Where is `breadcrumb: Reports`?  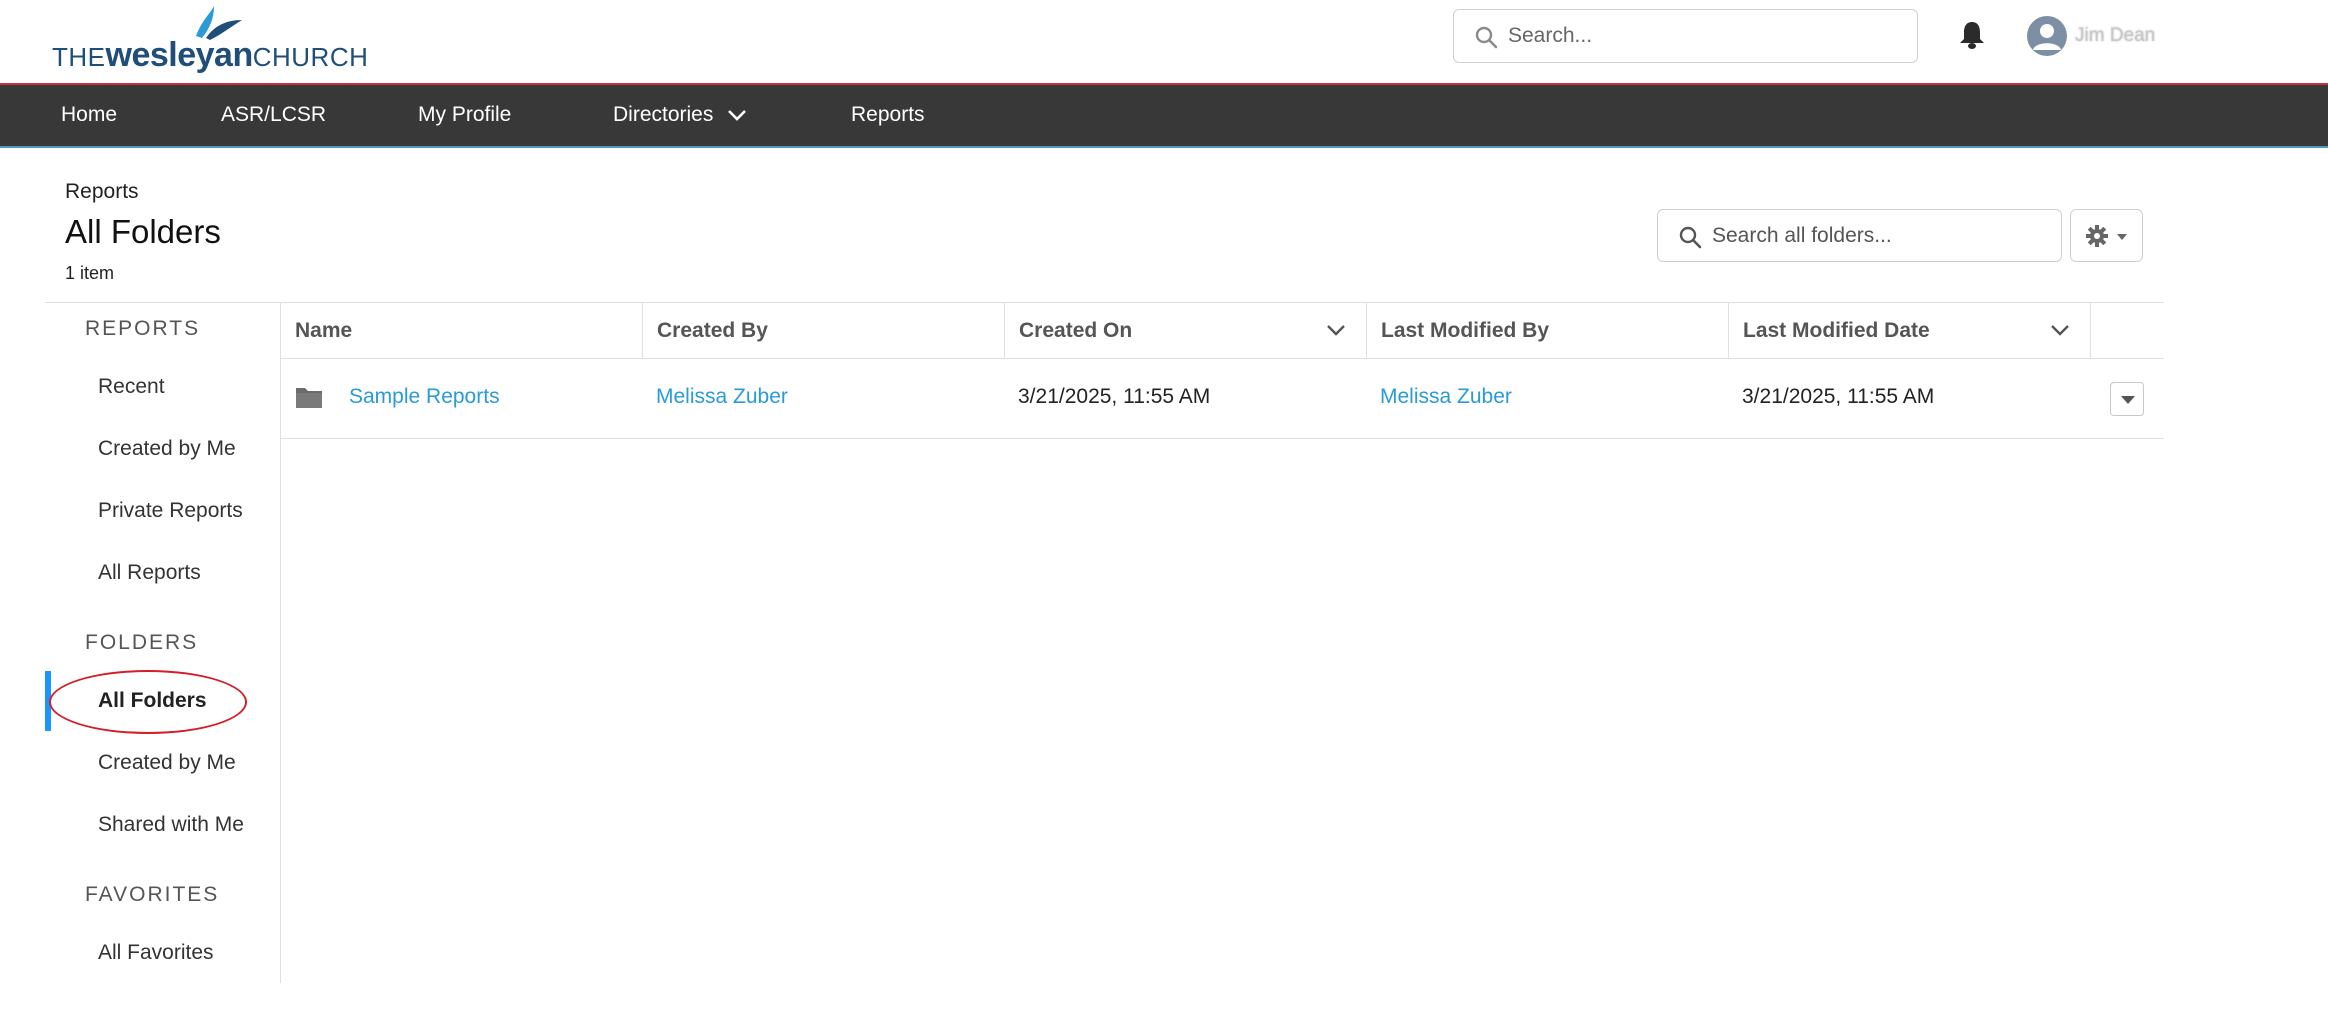 breadcrumb: Reports is located at coordinates (102, 191).